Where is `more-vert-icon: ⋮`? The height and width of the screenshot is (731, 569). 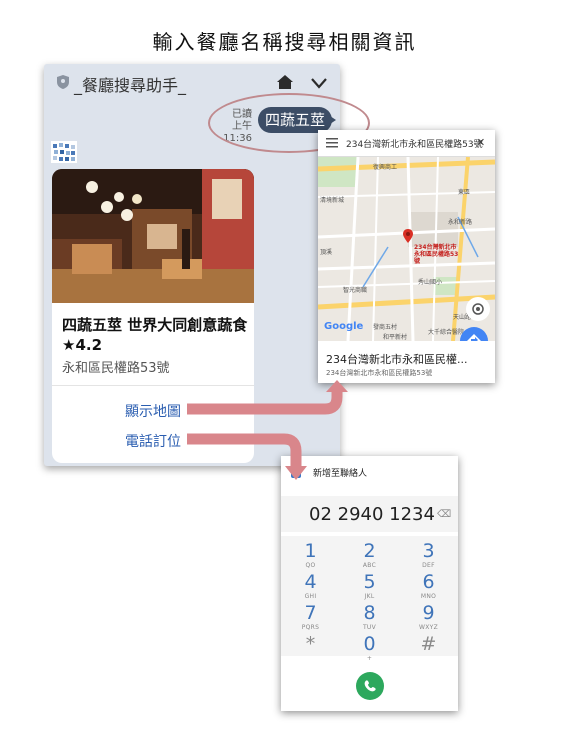 more-vert-icon: ⋮ is located at coordinates (296, 475).